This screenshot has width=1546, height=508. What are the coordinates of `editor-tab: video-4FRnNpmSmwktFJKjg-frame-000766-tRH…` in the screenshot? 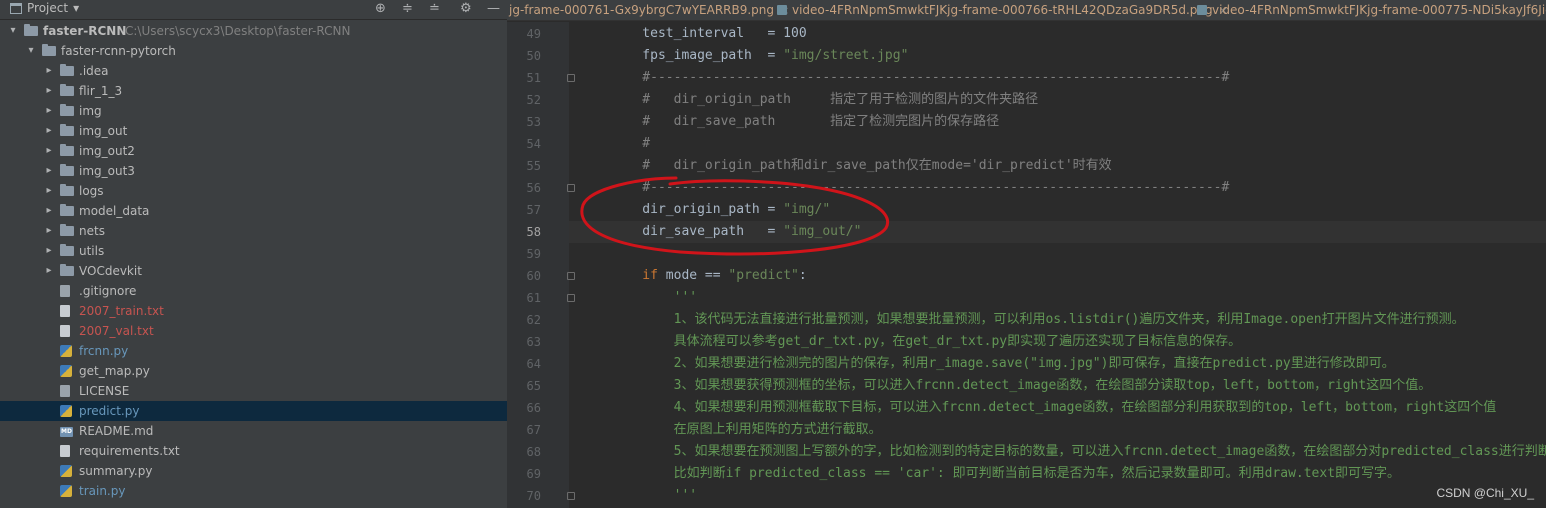 It's located at (1002, 10).